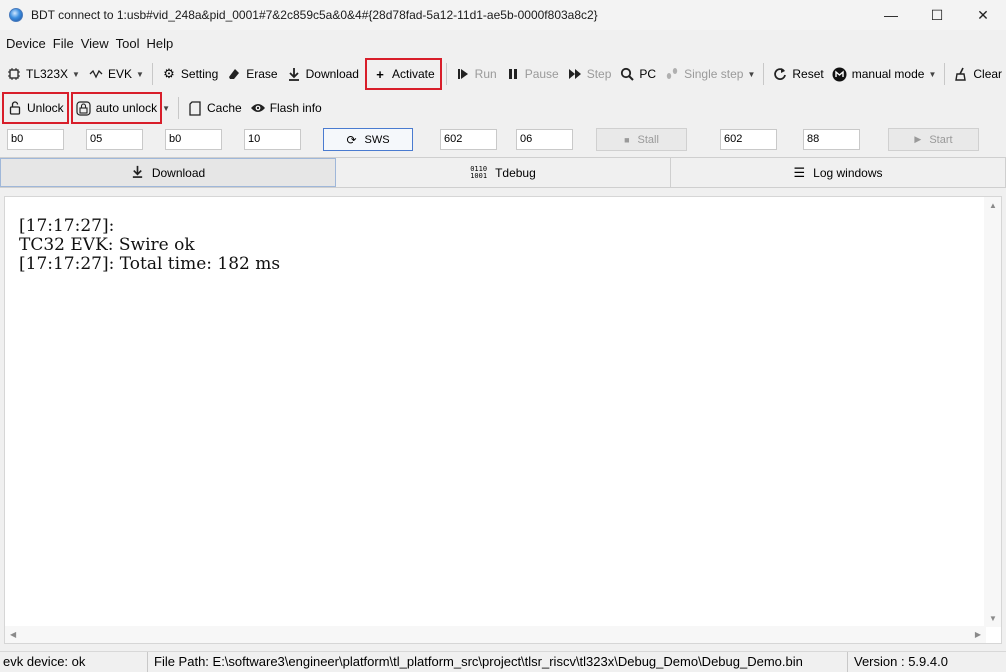 This screenshot has width=1006, height=672. I want to click on tab-download: Download, so click(168, 172).